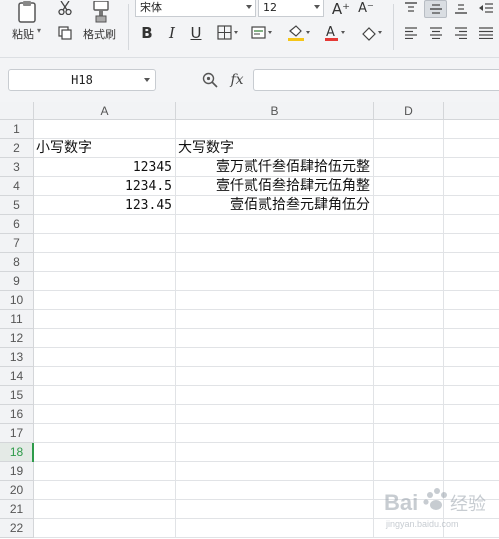 This screenshot has width=499, height=539. I want to click on cell-b15, so click(275, 395).